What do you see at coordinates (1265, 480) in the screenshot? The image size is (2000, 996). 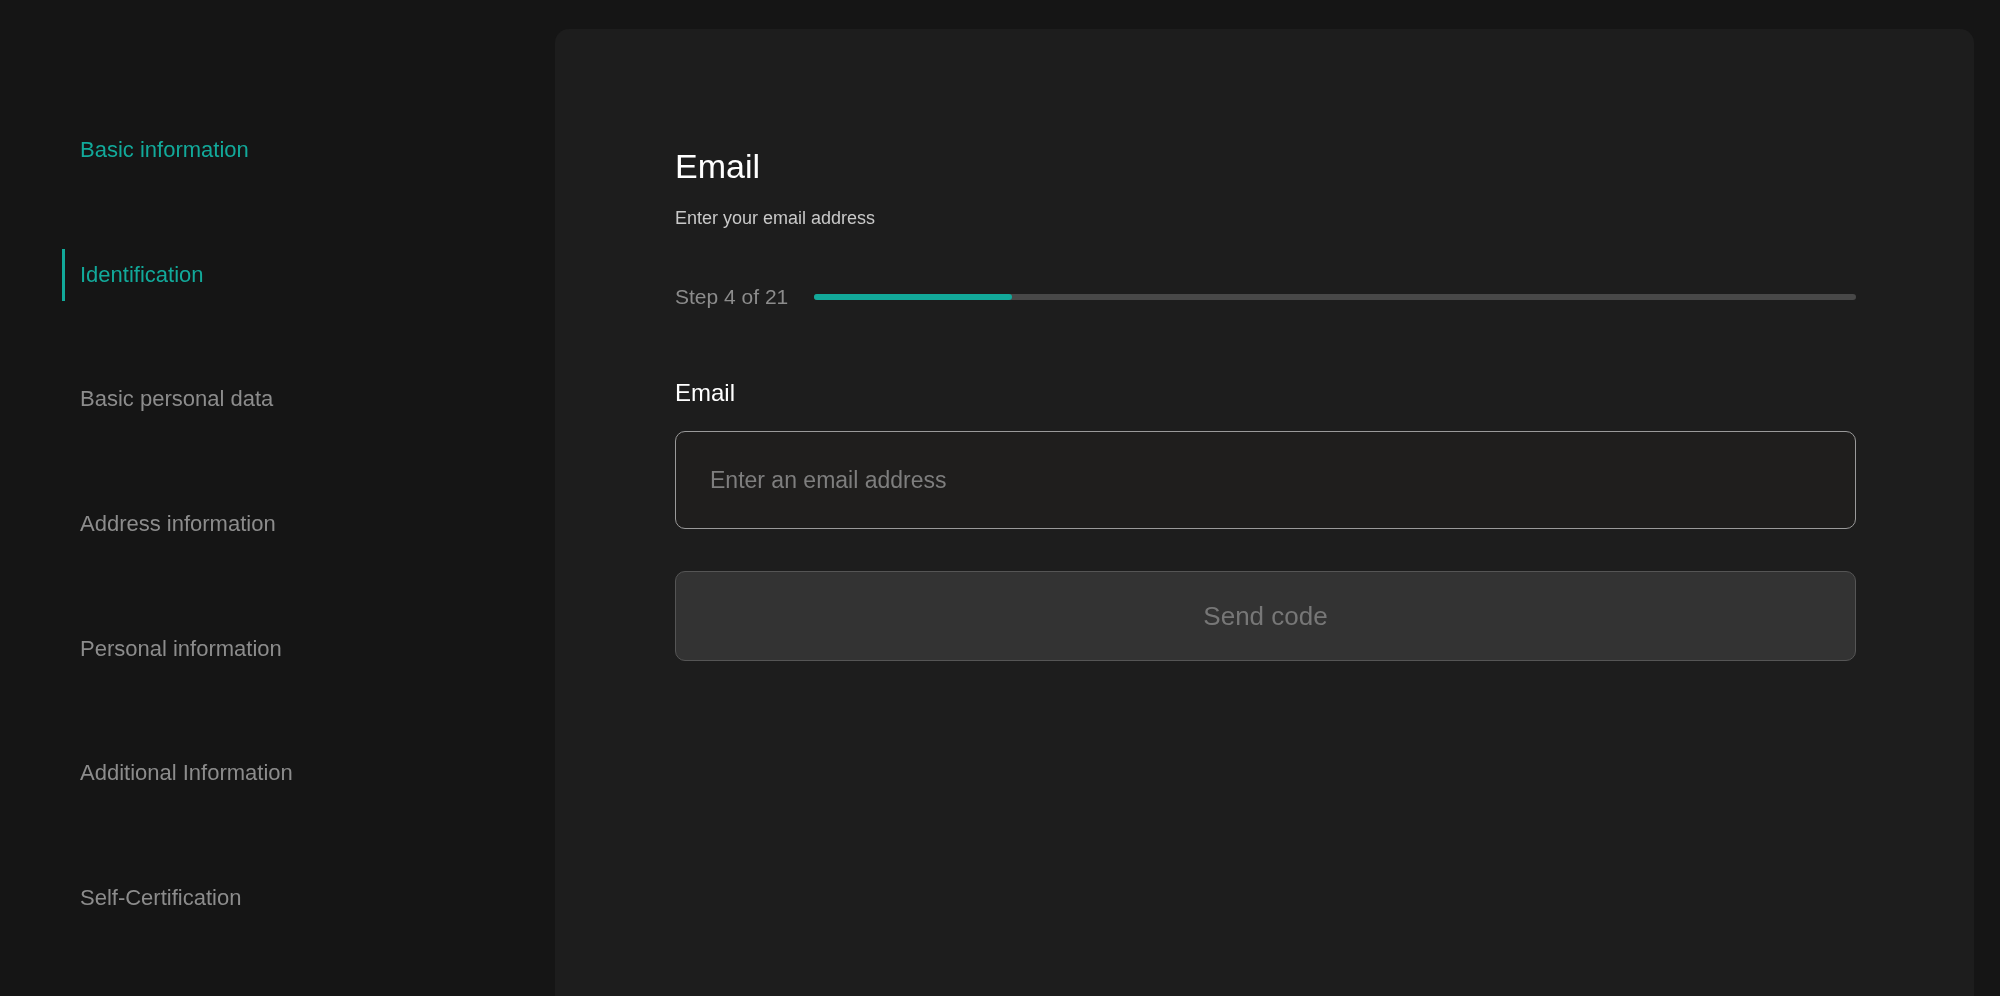 I see `email-input-field: Enter an email address` at bounding box center [1265, 480].